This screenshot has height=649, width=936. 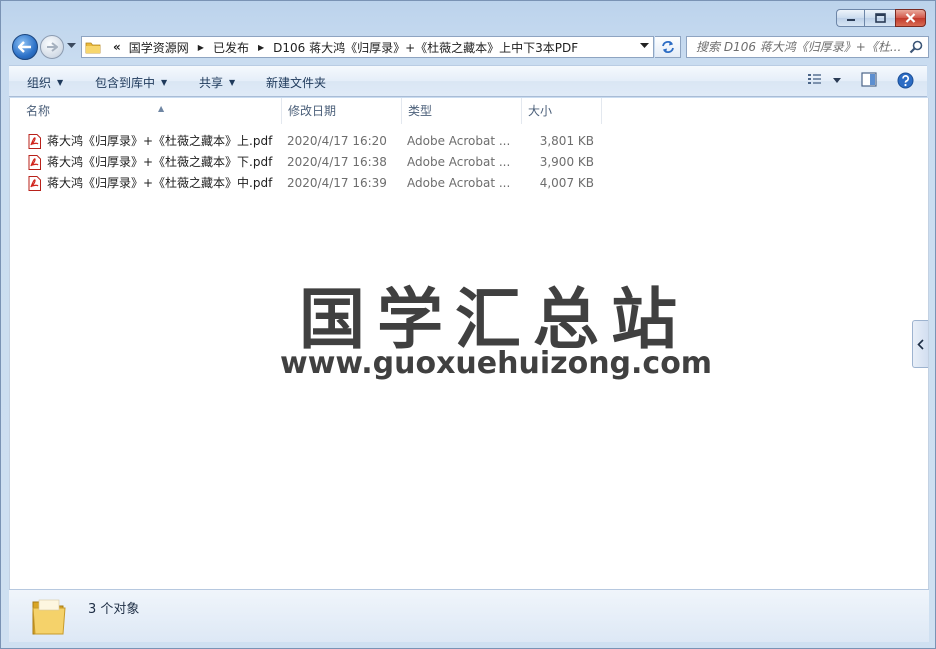 What do you see at coordinates (566, 141) in the screenshot?
I see `file-size: 3,801 KB` at bounding box center [566, 141].